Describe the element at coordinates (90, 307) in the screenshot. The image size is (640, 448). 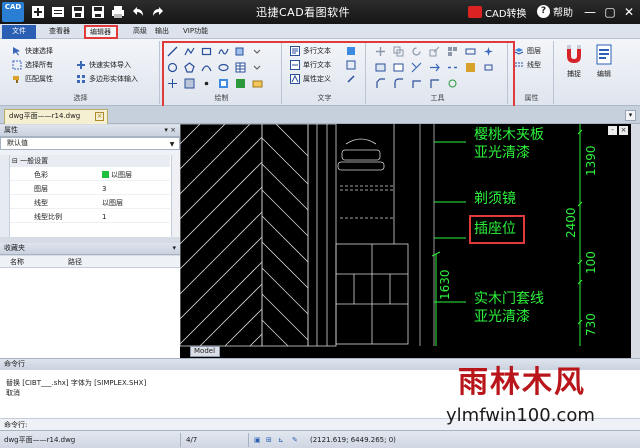
I see `favorites-panel` at that location.